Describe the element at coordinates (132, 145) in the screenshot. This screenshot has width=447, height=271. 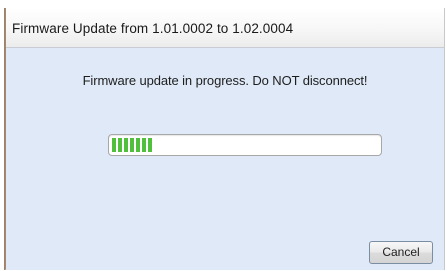
I see `progress-fill` at that location.